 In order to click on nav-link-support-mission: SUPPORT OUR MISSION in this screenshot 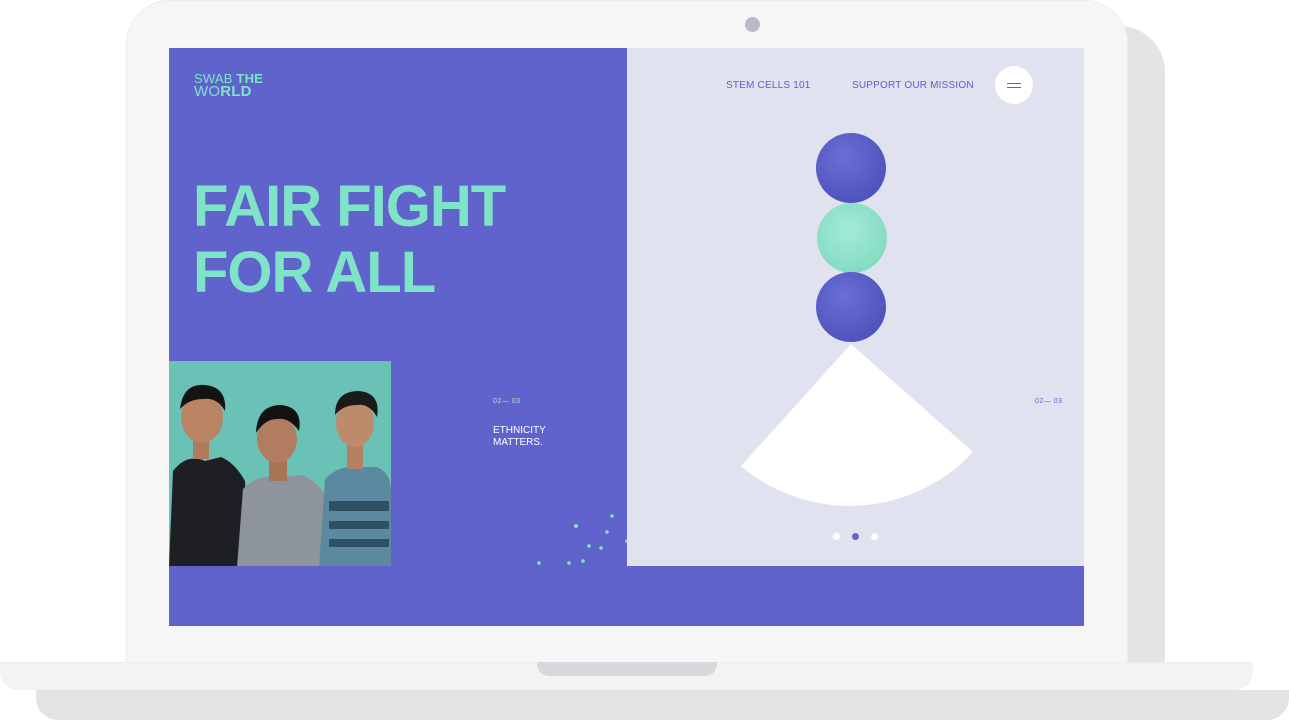, I will do `click(913, 85)`.